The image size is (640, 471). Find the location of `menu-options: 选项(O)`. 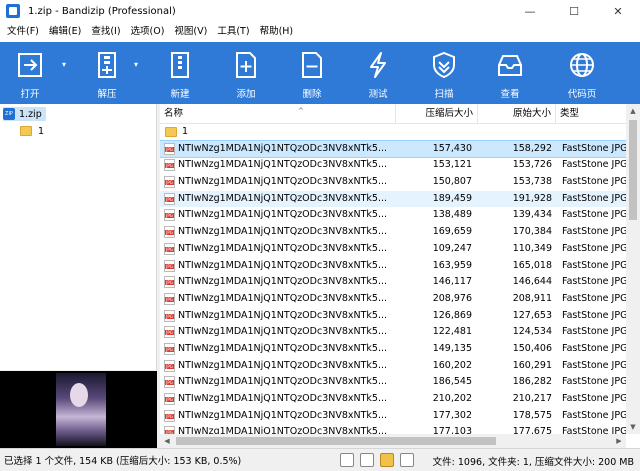

menu-options: 选项(O) is located at coordinates (148, 32).